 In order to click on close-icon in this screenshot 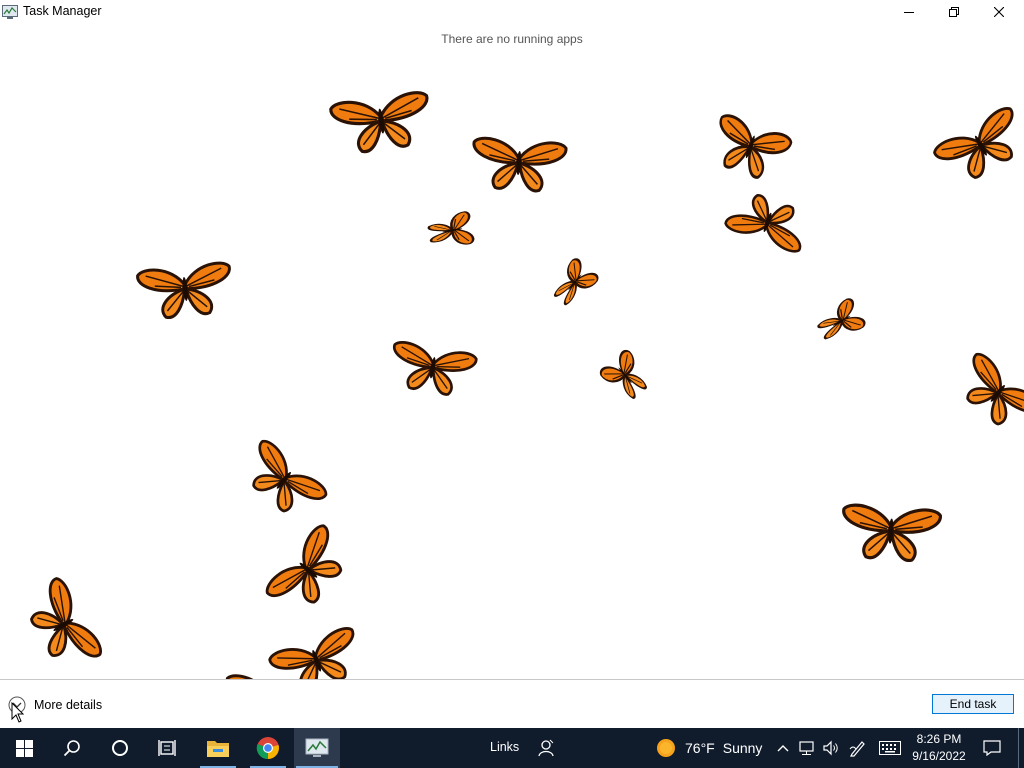, I will do `click(999, 12)`.